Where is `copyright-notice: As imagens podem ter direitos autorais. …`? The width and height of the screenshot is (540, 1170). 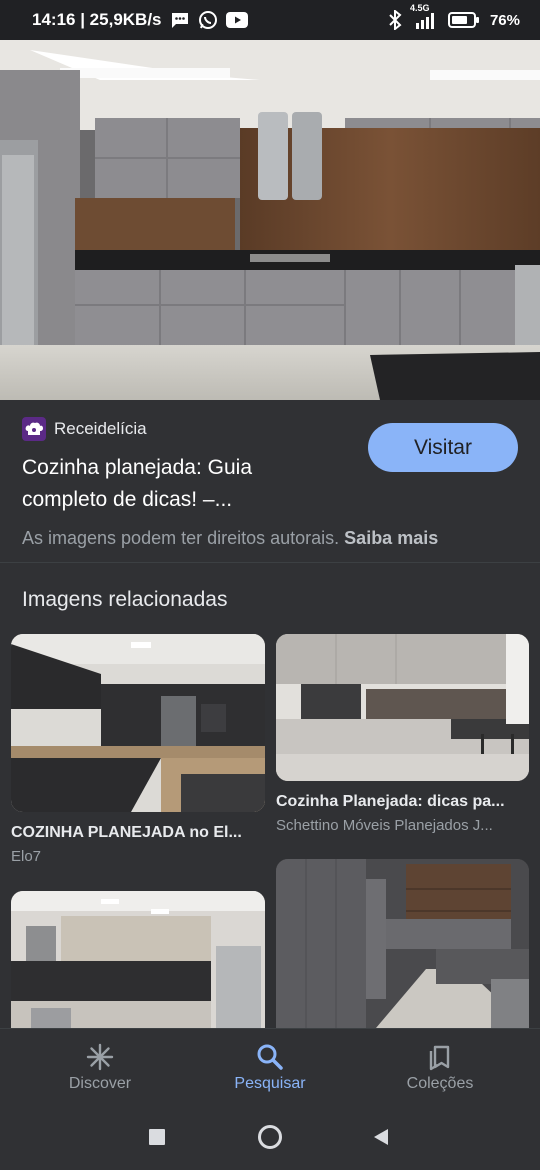 copyright-notice: As imagens podem ter direitos autorais. … is located at coordinates (230, 538).